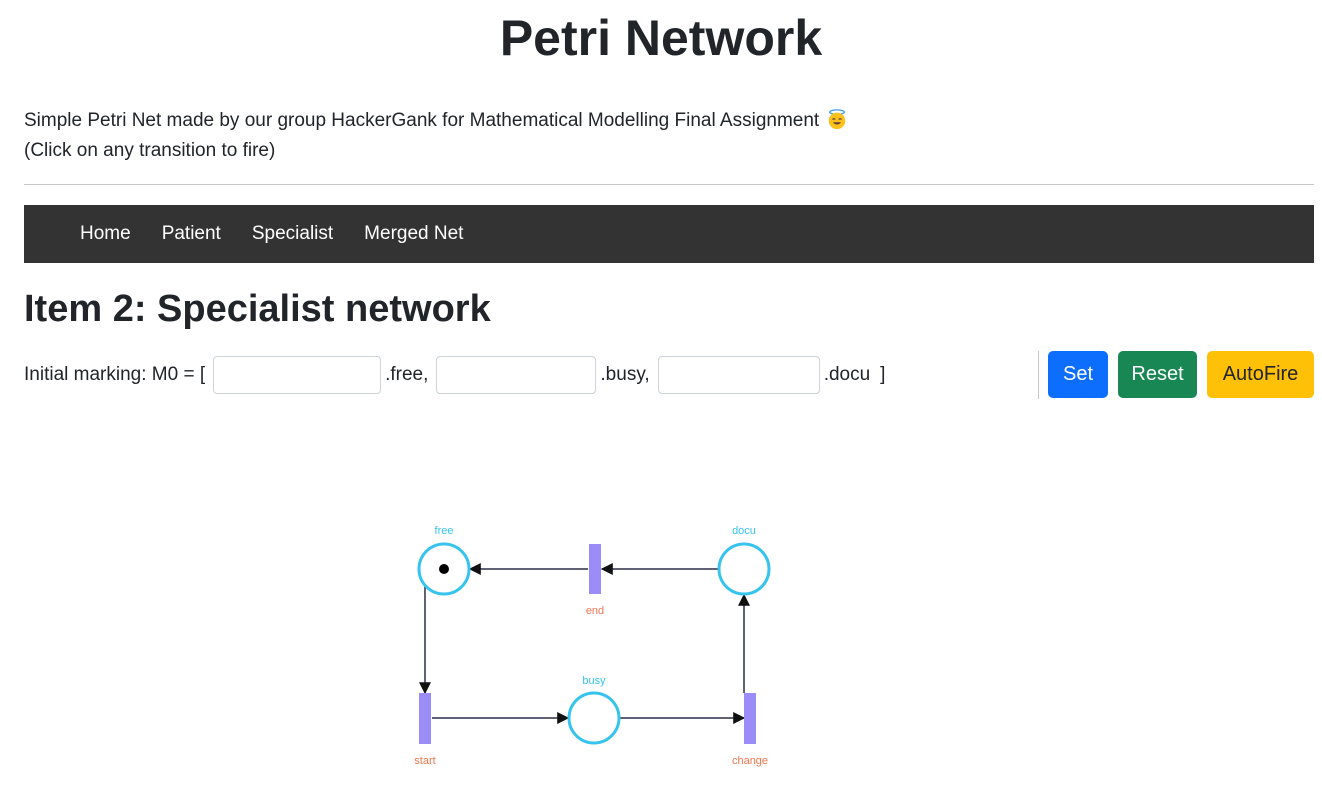 Image resolution: width=1322 pixels, height=791 pixels. I want to click on free-input, so click(297, 375).